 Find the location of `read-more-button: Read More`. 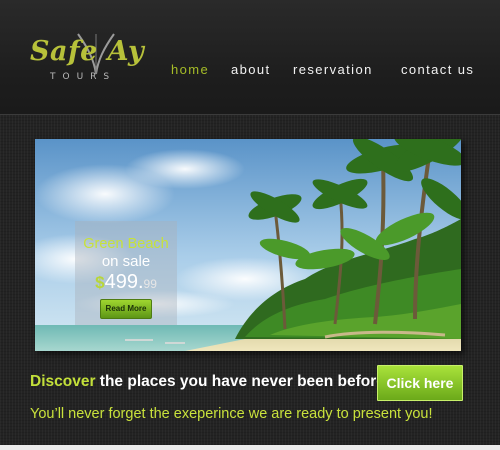

read-more-button: Read More is located at coordinates (126, 309).